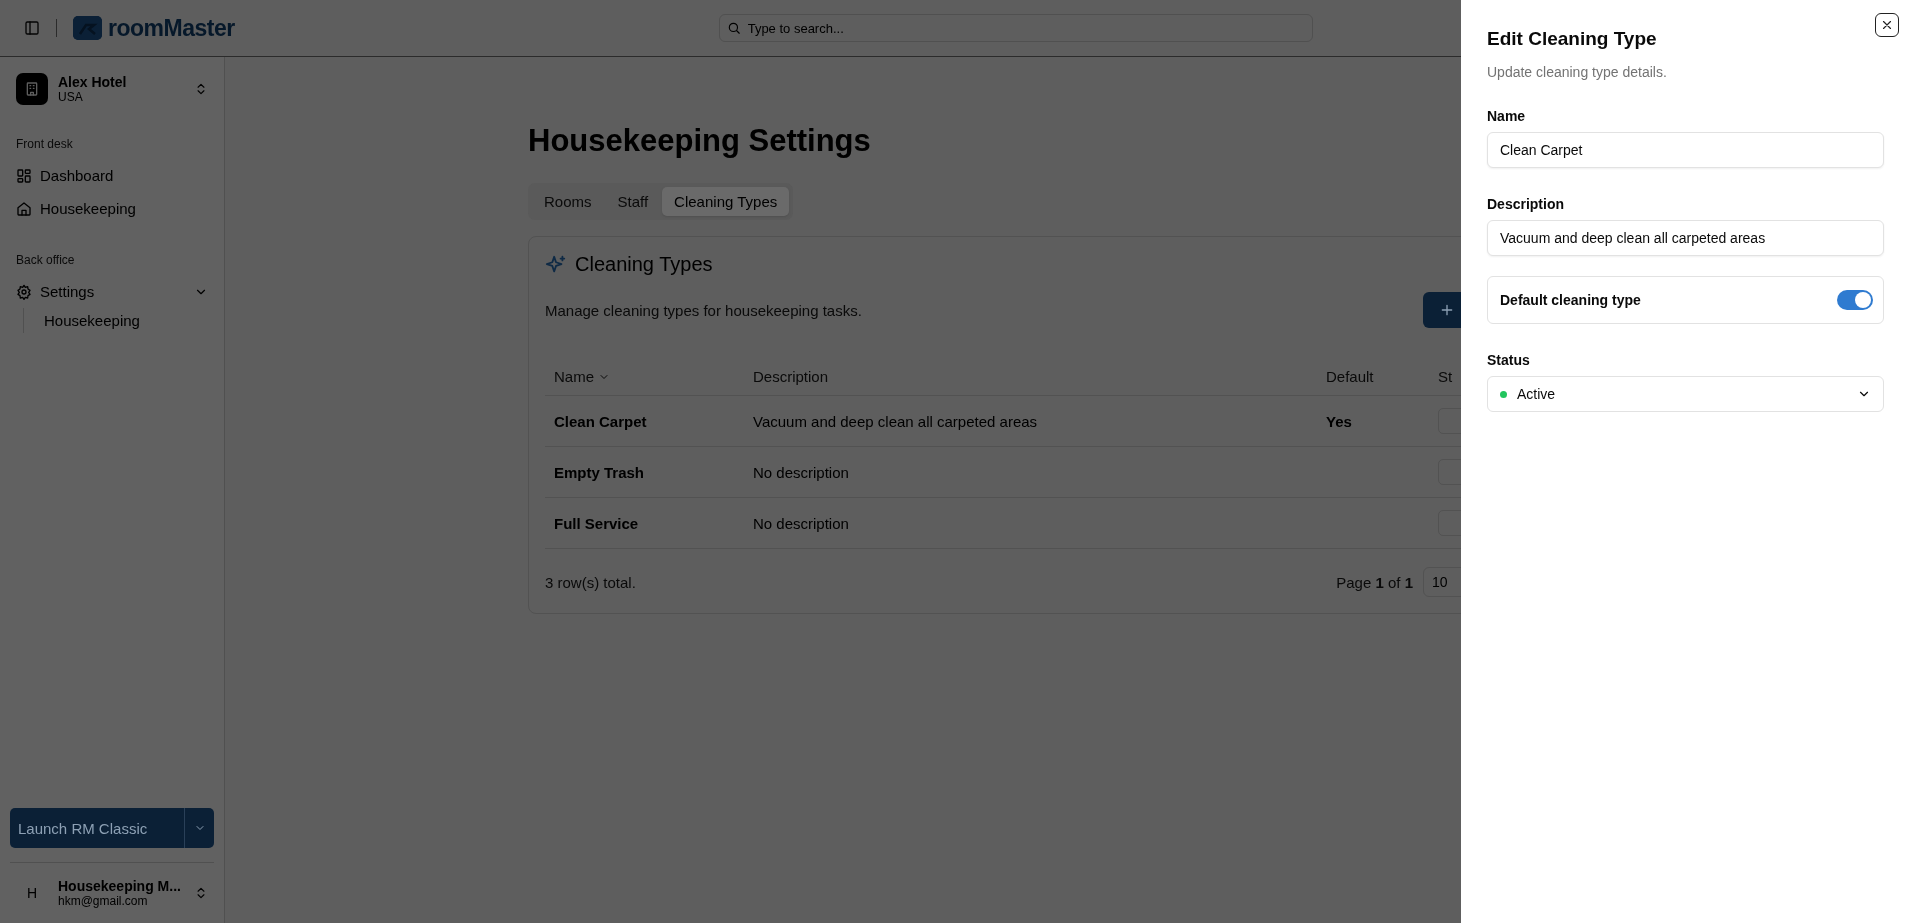 The image size is (1910, 923). Describe the element at coordinates (1447, 310) in the screenshot. I see `plus-icon` at that location.